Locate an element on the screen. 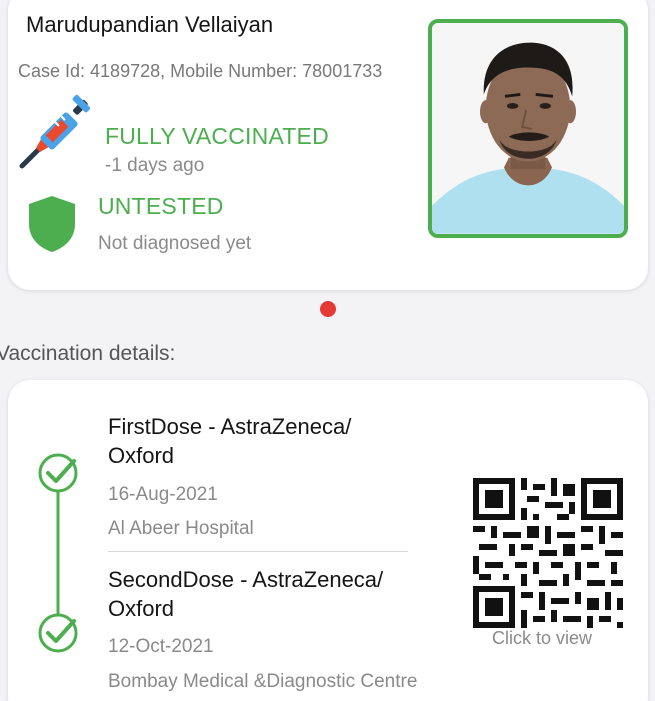 This screenshot has height=701, width=655. first-dose-date: 16-Aug-2021 is located at coordinates (163, 494).